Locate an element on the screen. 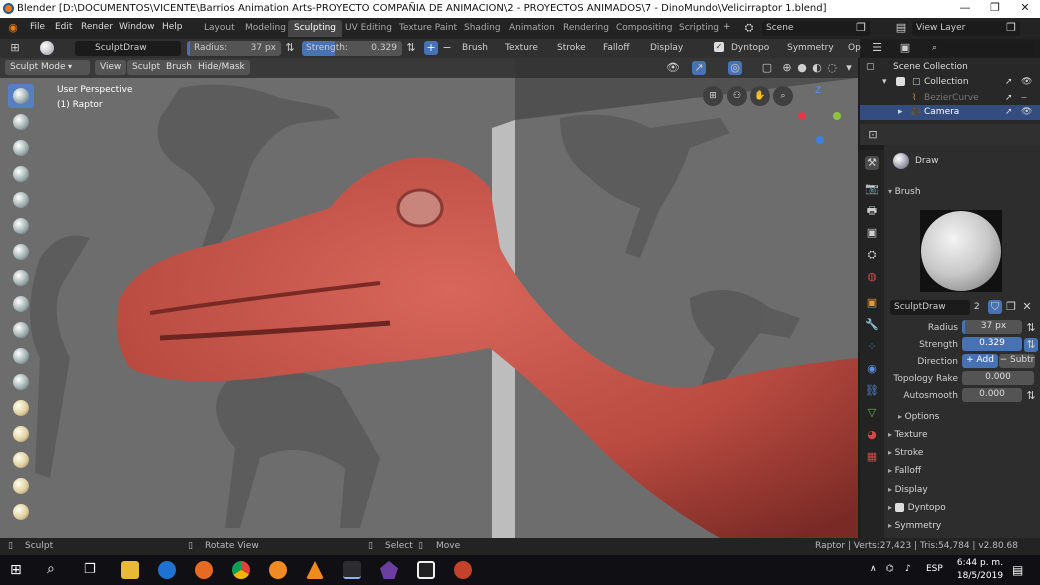 The image size is (1040, 585). add-workspace-button: + is located at coordinates (727, 27).